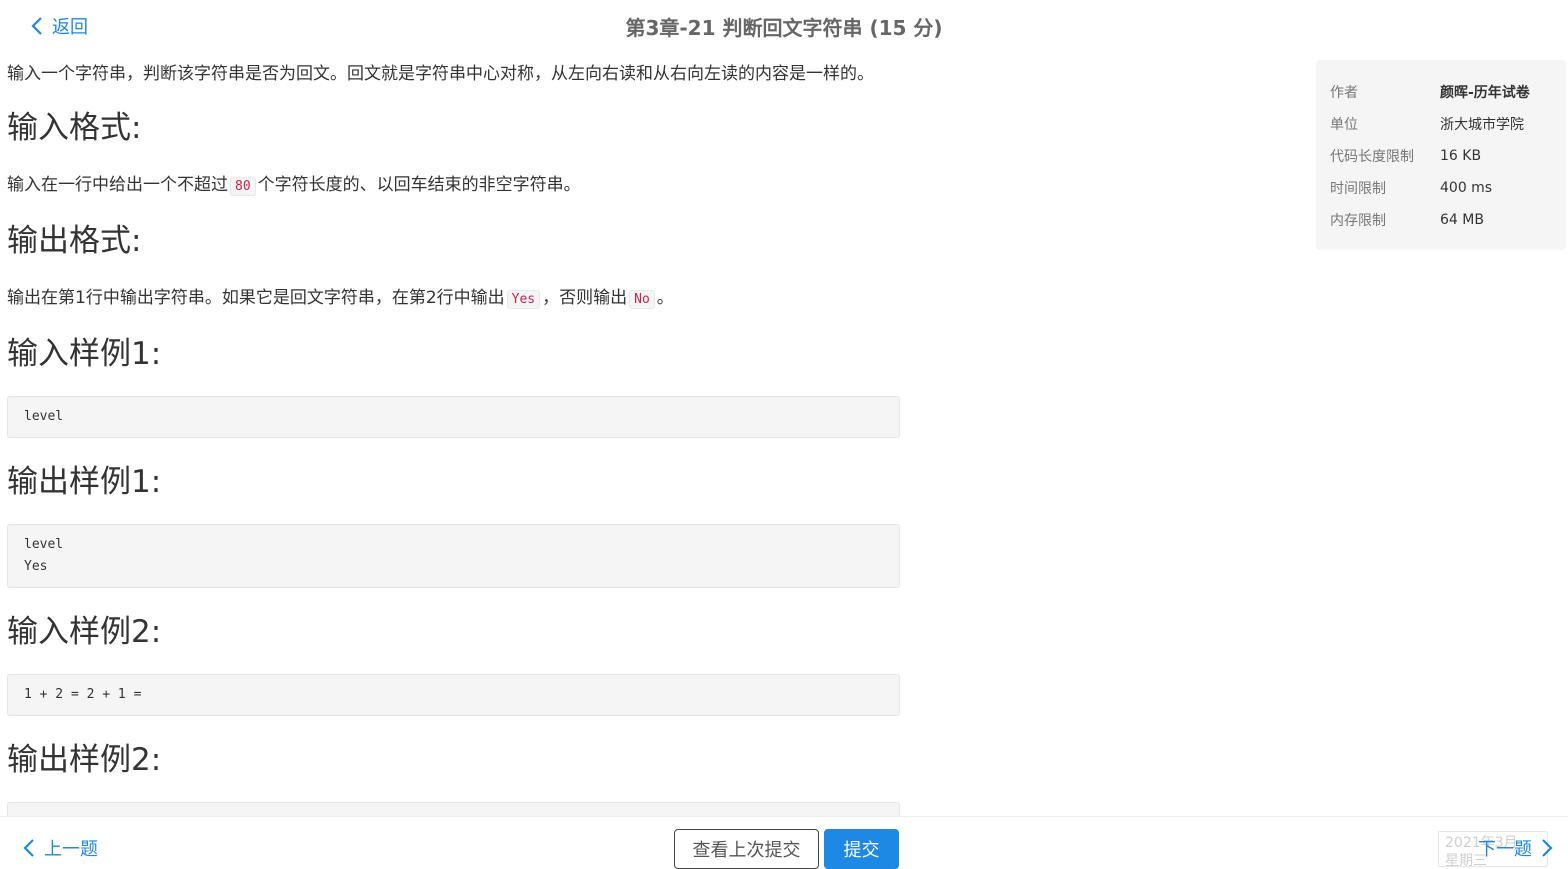 Image resolution: width=1568 pixels, height=869 pixels. Describe the element at coordinates (1462, 220) in the screenshot. I see `memory-limit-value: 64 MB` at that location.